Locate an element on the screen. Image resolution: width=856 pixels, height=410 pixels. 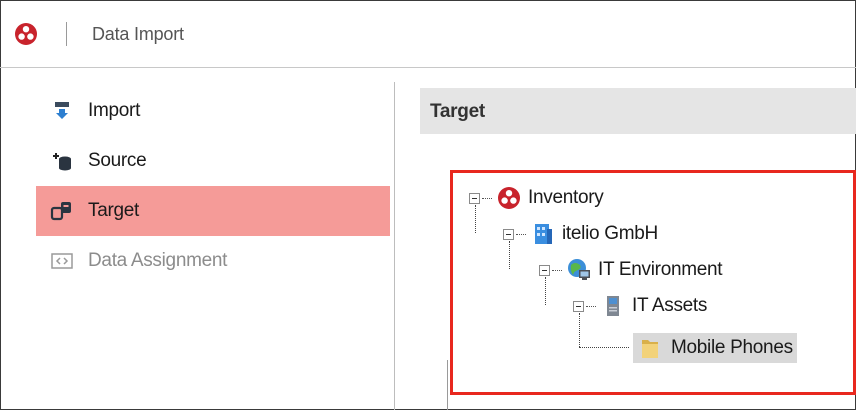
code-brackets-icon is located at coordinates (62, 261).